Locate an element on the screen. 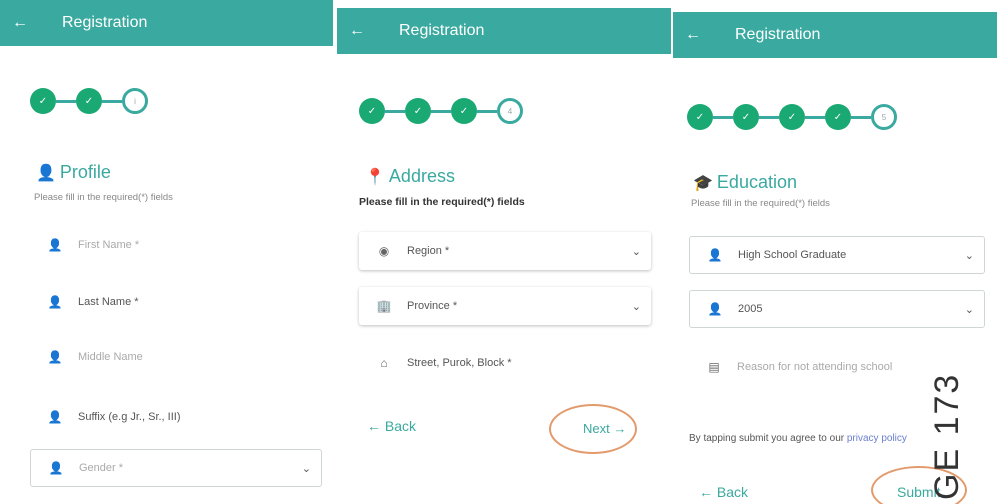  suffix-label: Suffix (e.g Jr., Sr., III) is located at coordinates (129, 417).